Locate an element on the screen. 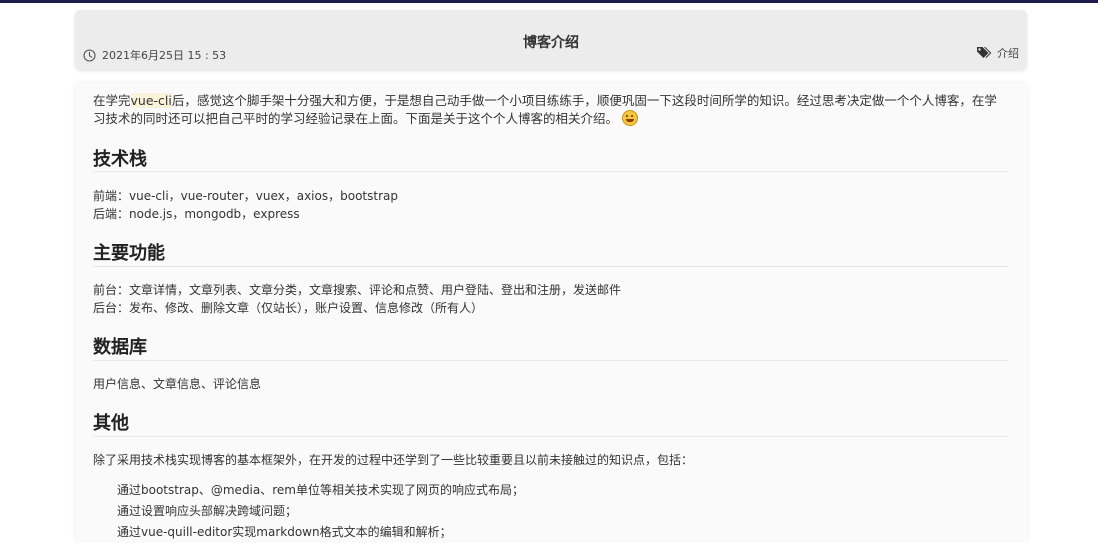  post-tag-label: 介绍 is located at coordinates (1008, 53).